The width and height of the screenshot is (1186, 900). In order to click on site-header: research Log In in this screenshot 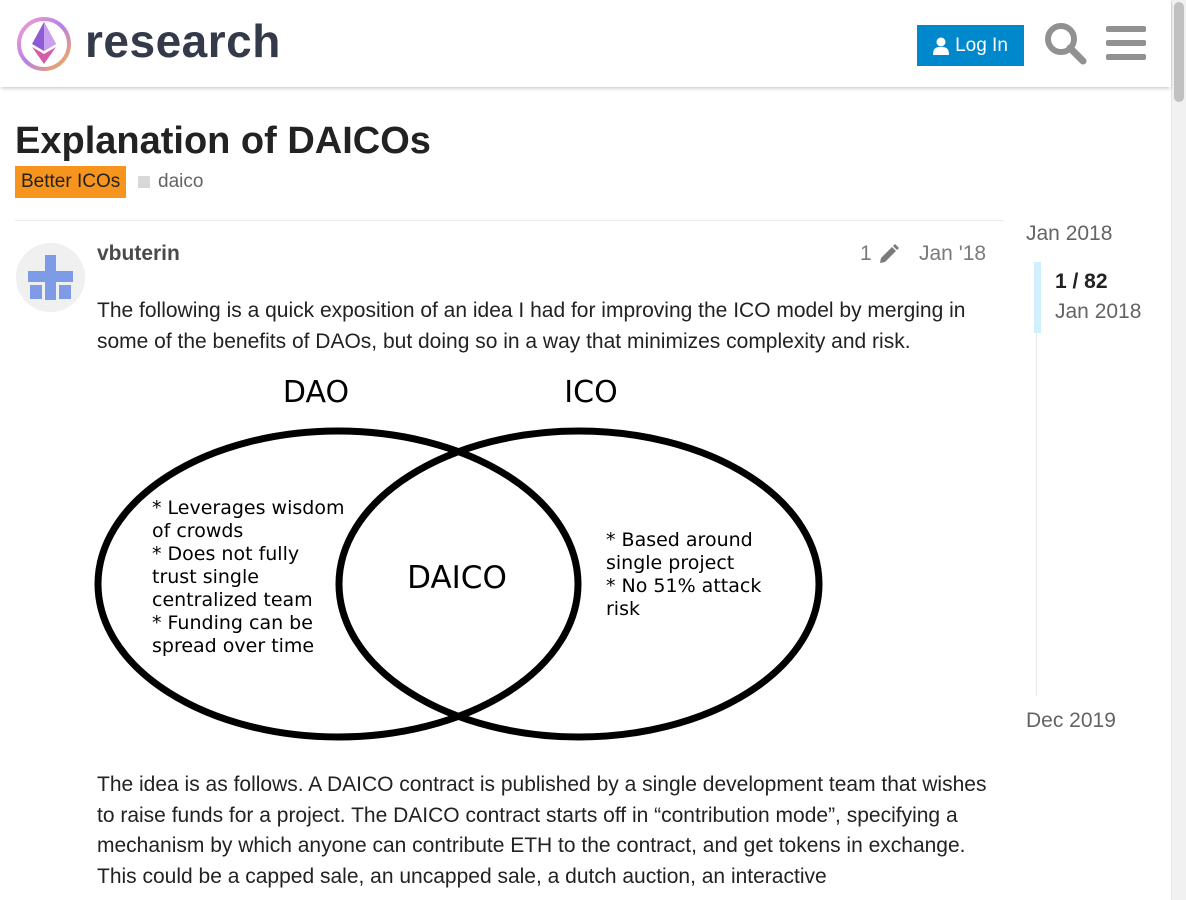, I will do `click(585, 43)`.